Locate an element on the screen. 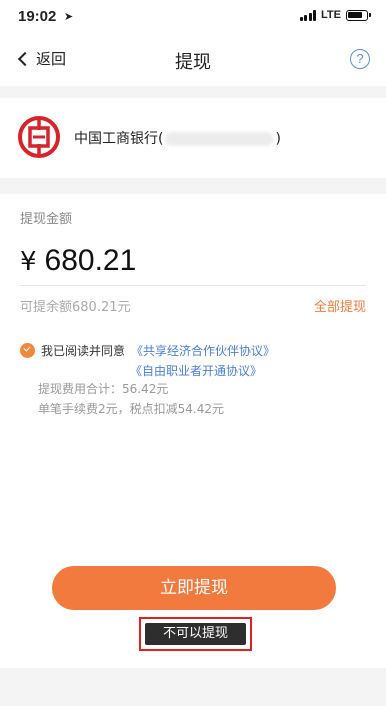 The width and height of the screenshot is (386, 706). checkbox-checked-icon is located at coordinates (27, 350).